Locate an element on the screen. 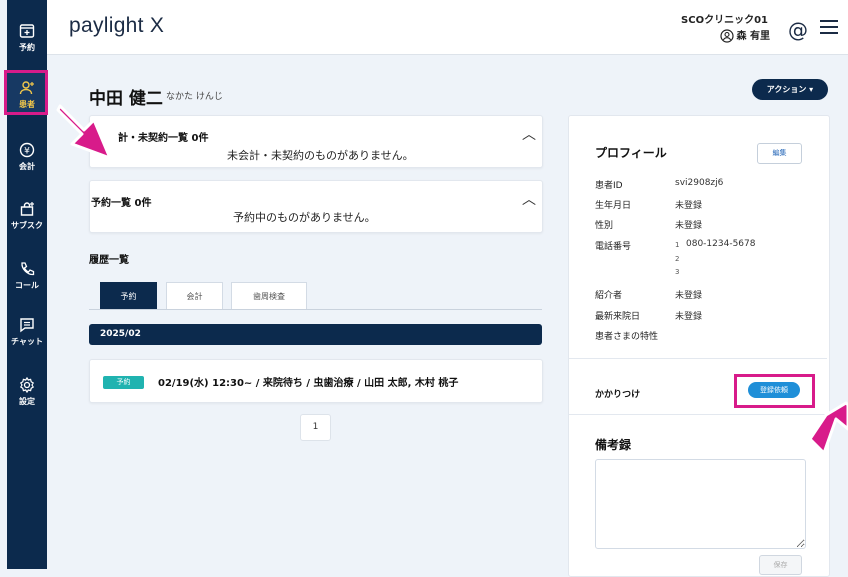  bag-plus-icon is located at coordinates (27, 209).